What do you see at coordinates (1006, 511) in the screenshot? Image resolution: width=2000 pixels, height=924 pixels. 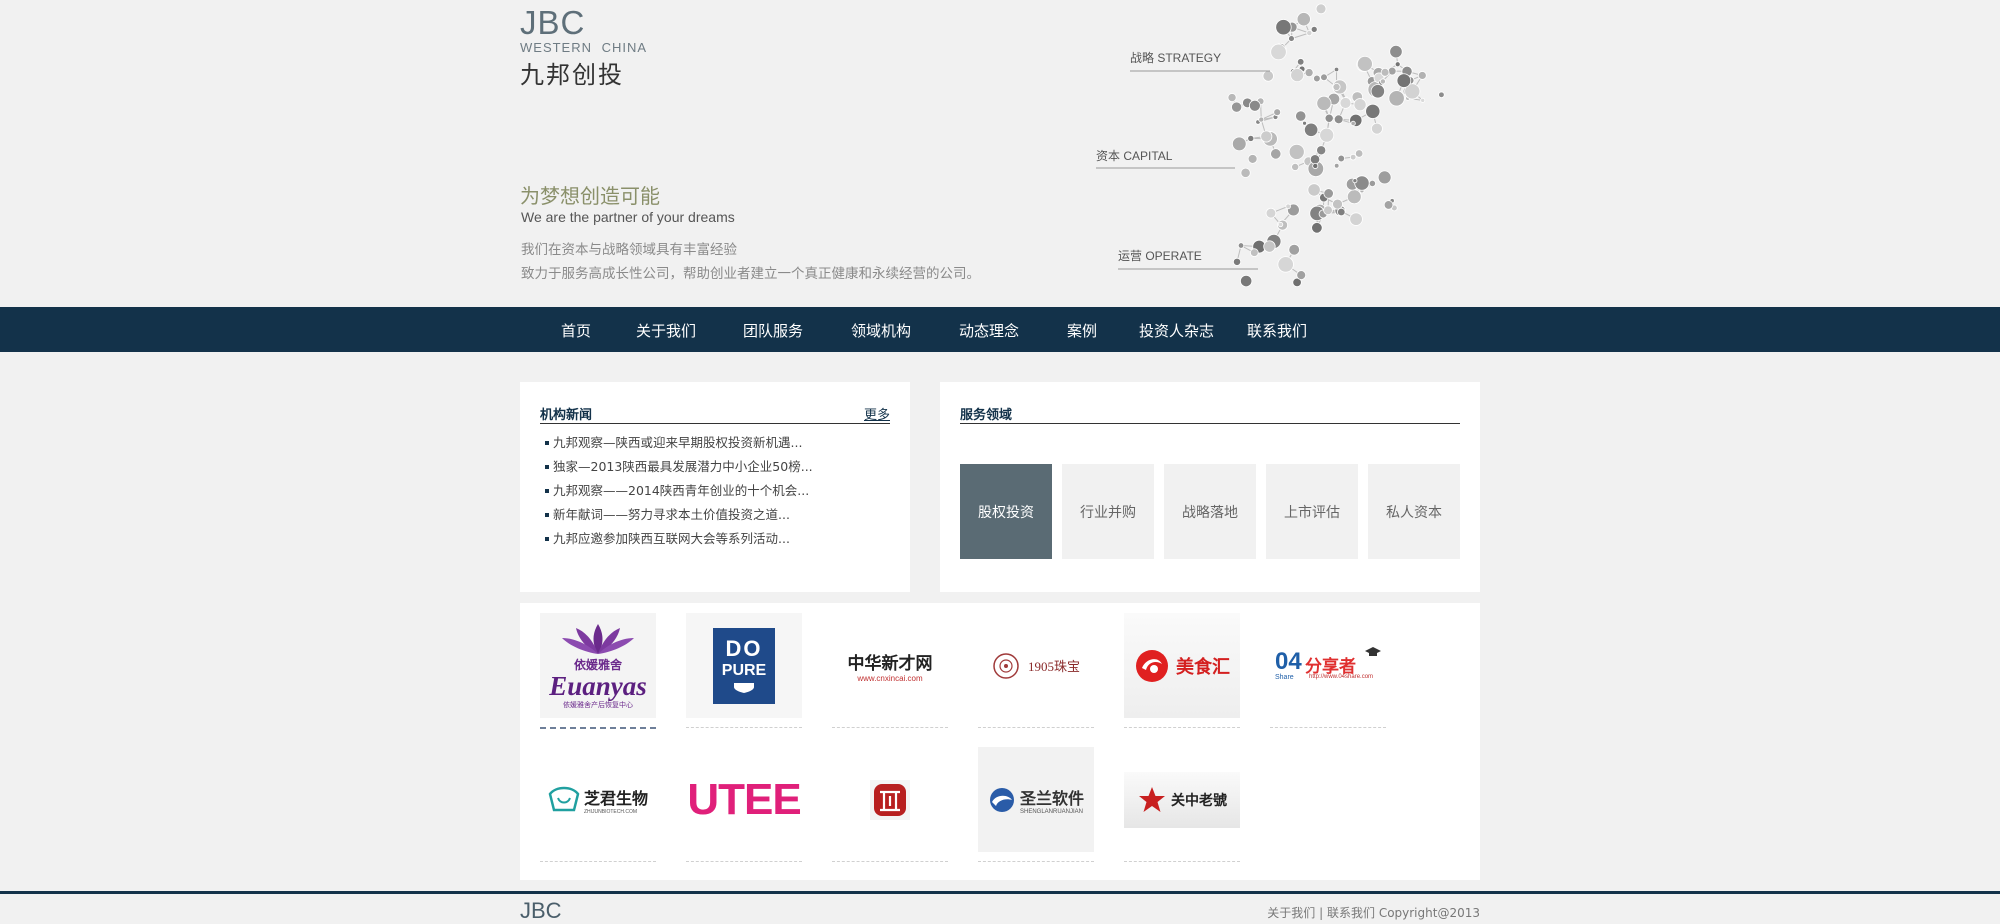 I see `service-tile-equity-investment: 股权投资` at bounding box center [1006, 511].